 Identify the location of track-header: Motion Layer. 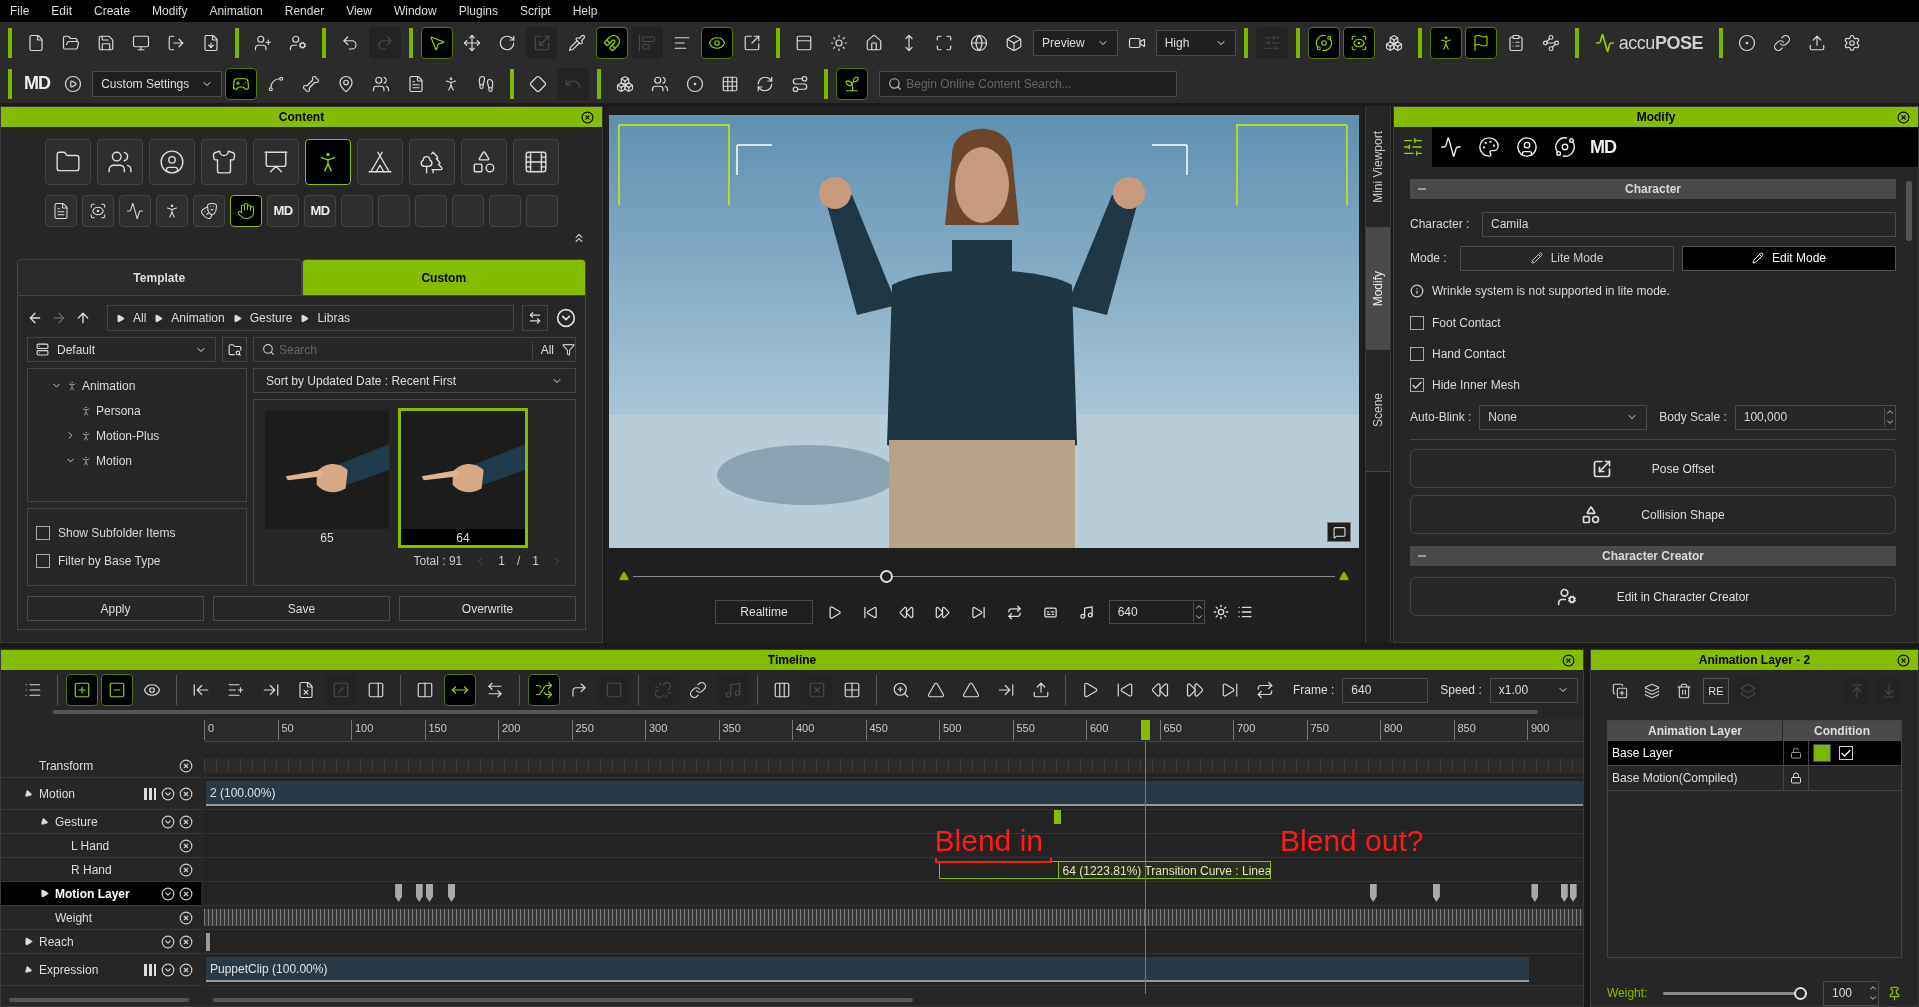
(101, 894).